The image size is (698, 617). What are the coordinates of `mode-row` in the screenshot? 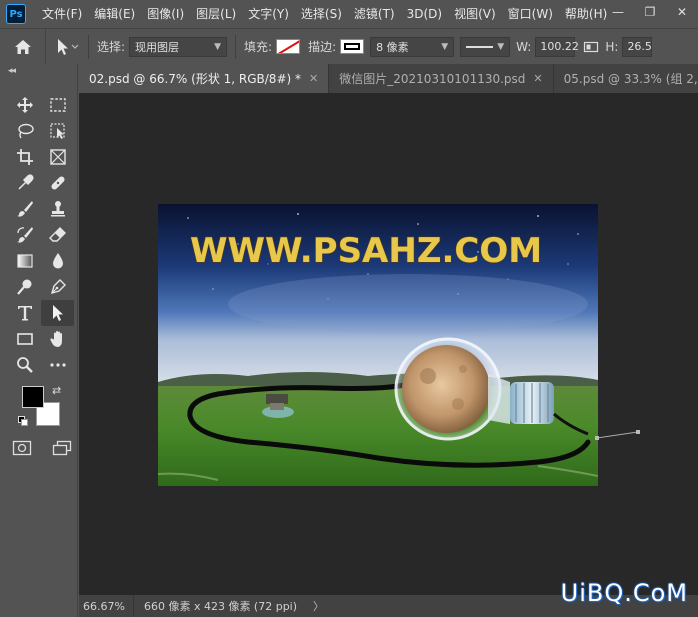 It's located at (42, 448).